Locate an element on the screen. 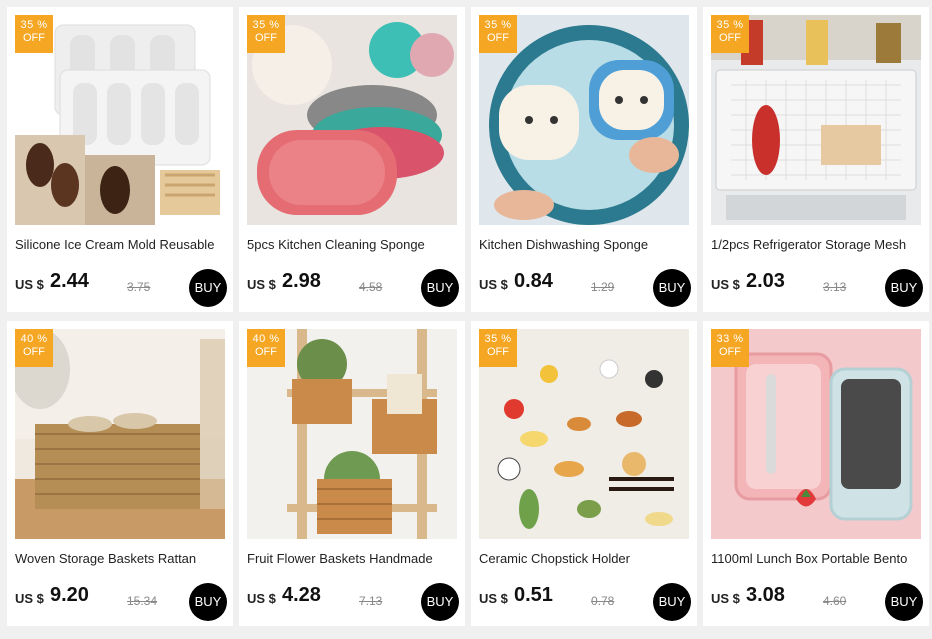  original-price: 4.60 is located at coordinates (835, 601).